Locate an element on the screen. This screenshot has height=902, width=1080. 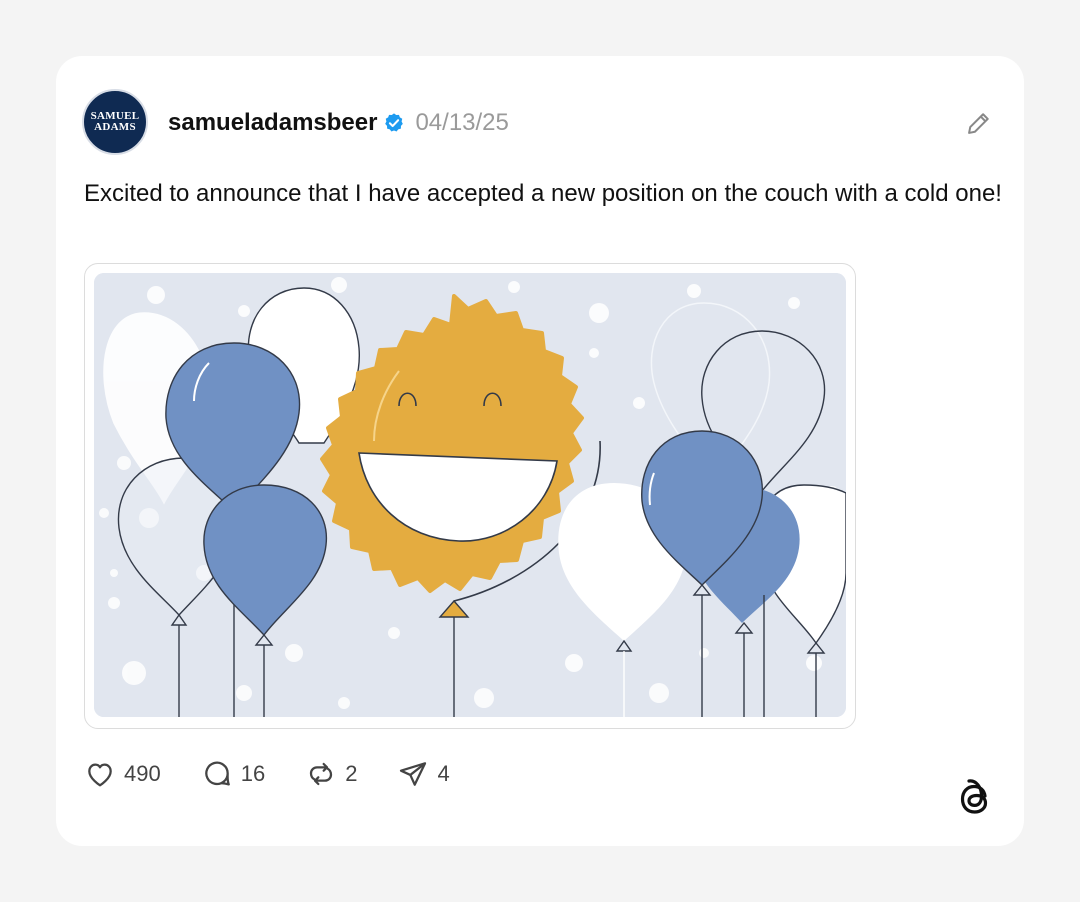
post-actions: 490 16 2 4 is located at coordinates (287, 774).